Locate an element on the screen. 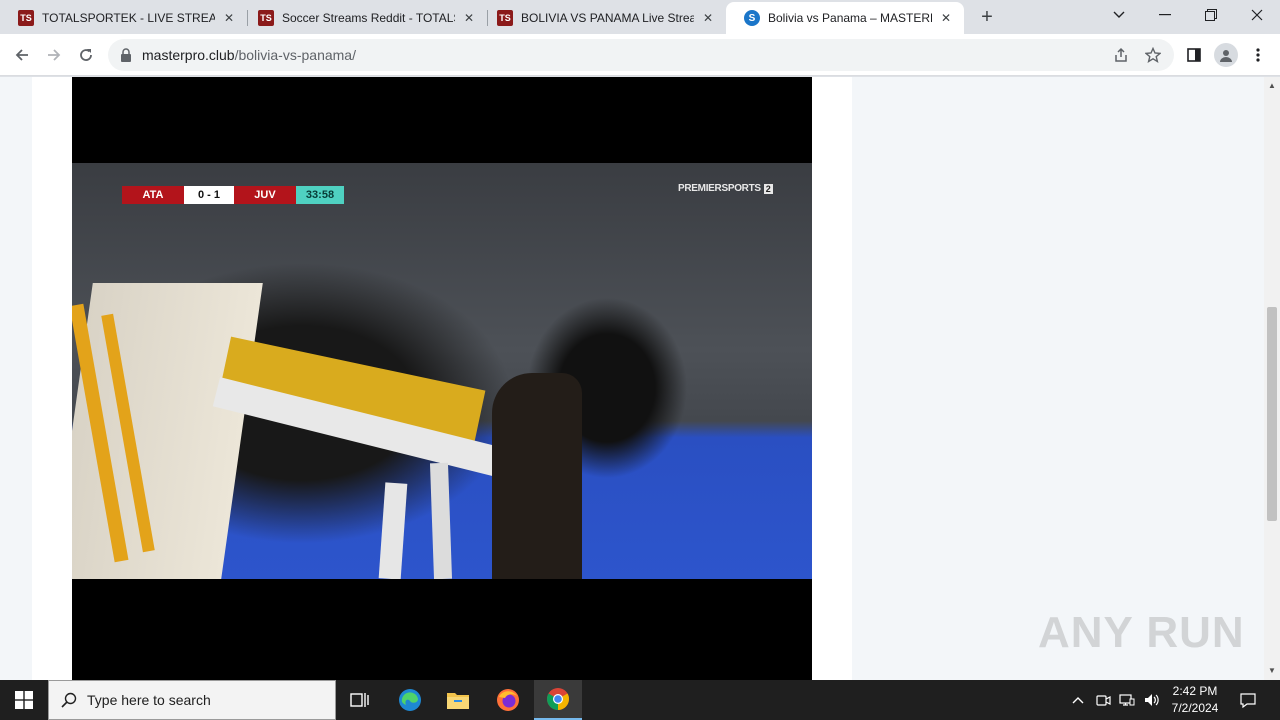 The width and height of the screenshot is (1280, 720). page-scrollbar: ▲ ▼ is located at coordinates (1272, 378).